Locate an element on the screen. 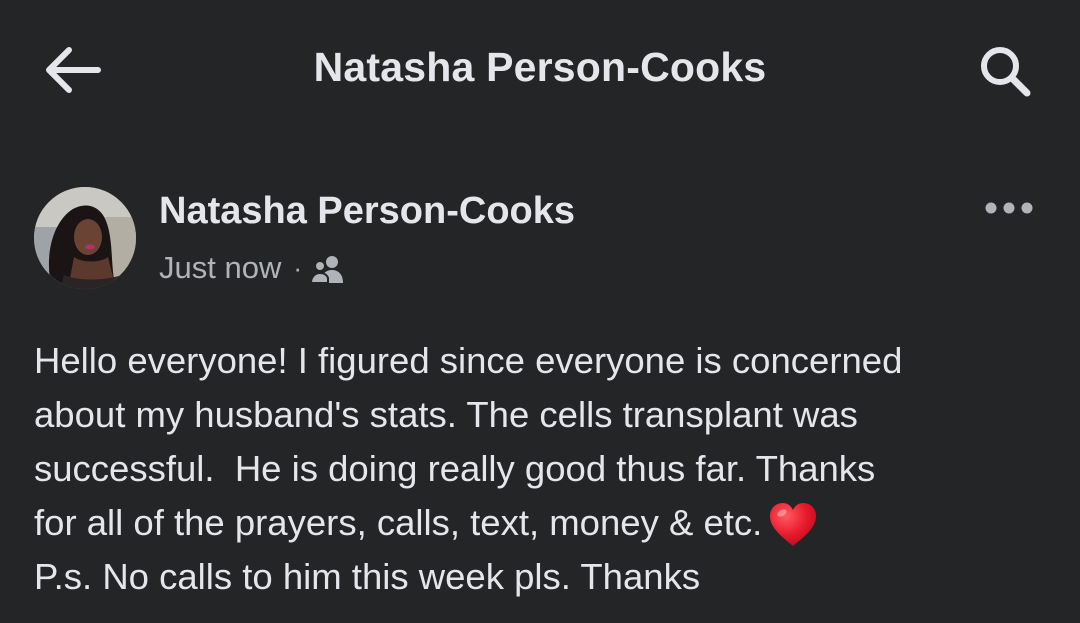  friends-audience-icon is located at coordinates (327, 269).